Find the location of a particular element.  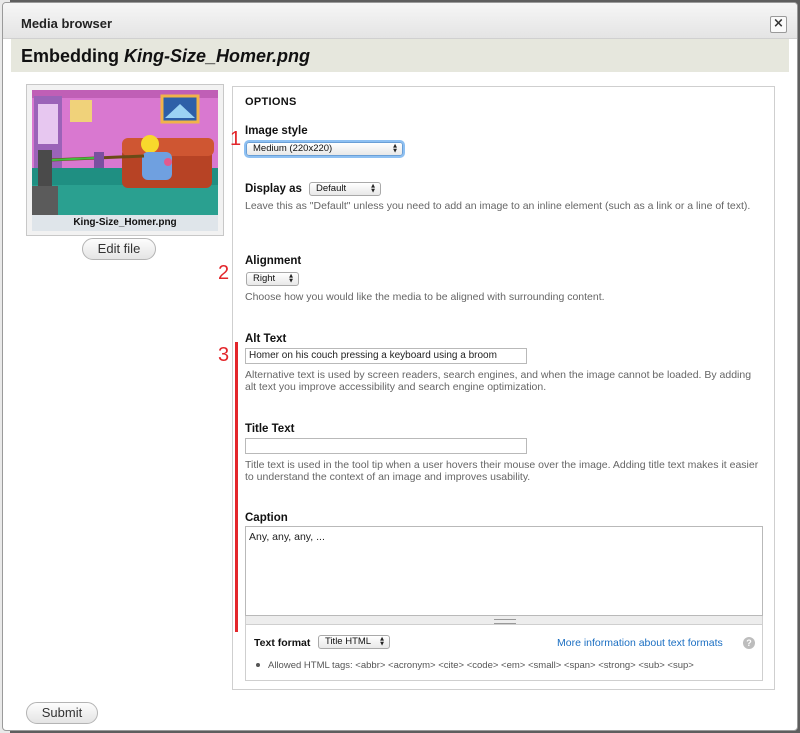

file-preview: King-Size_Homer.png is located at coordinates (125, 160).